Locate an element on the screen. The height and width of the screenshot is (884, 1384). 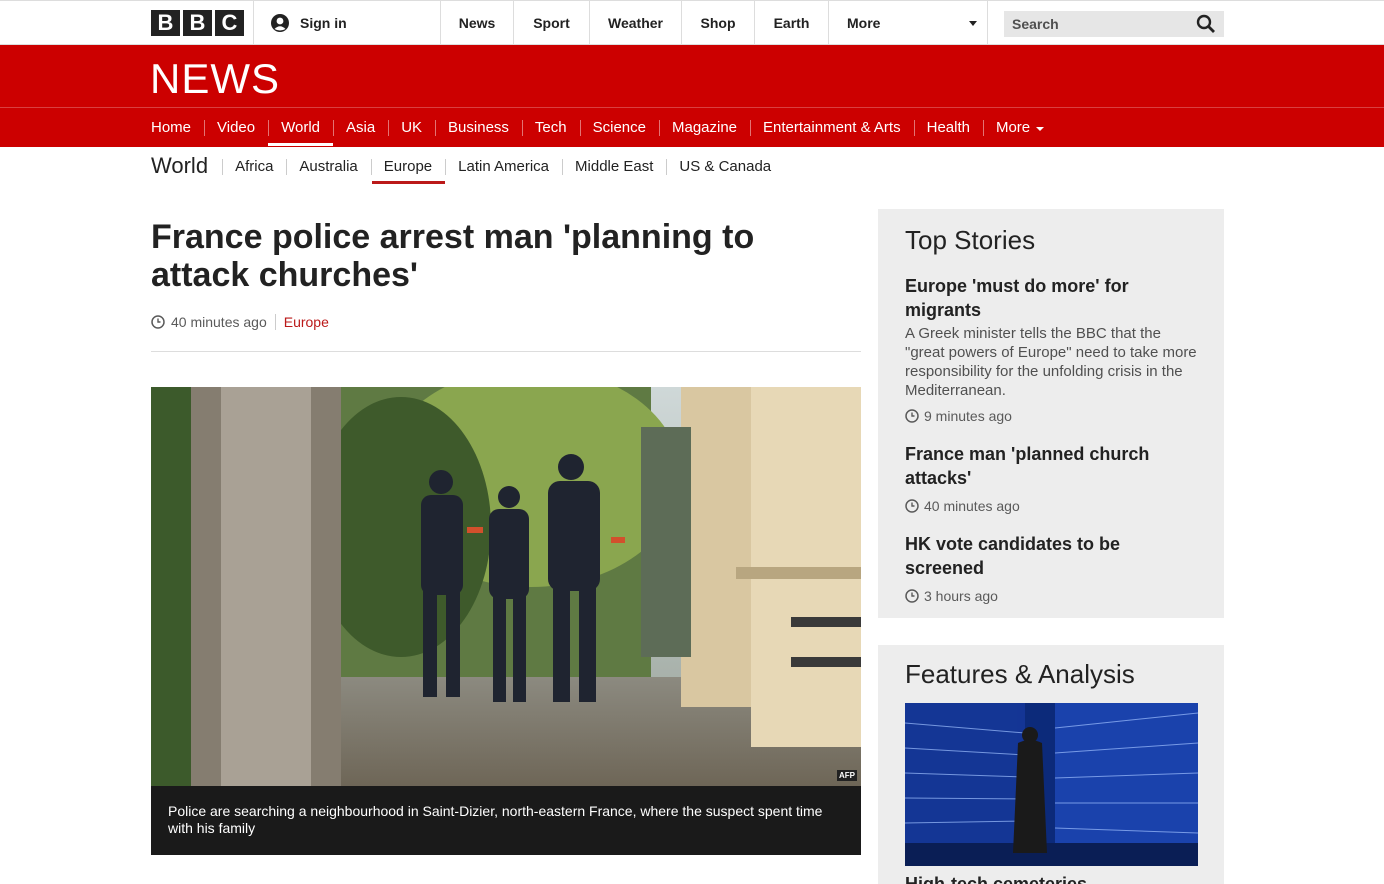
search-icon is located at coordinates (1206, 24).